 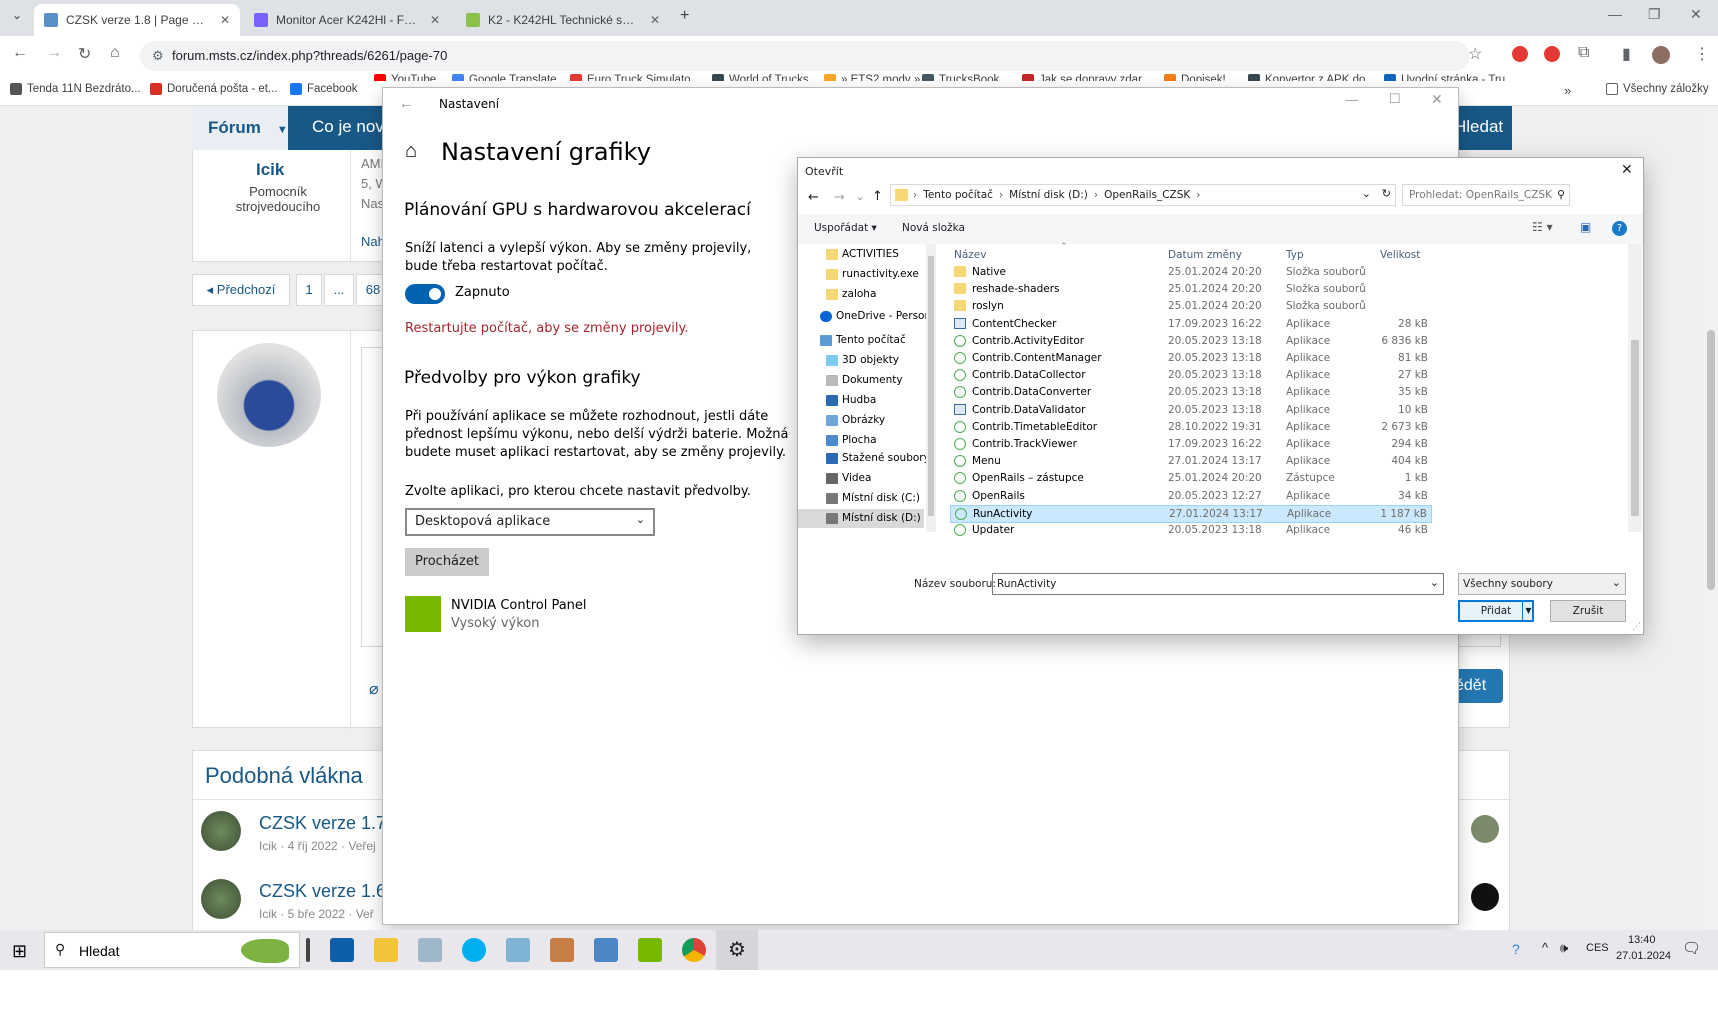 What do you see at coordinates (530, 522) in the screenshot?
I see `app-type-select: Desktopová aplikace ⌄` at bounding box center [530, 522].